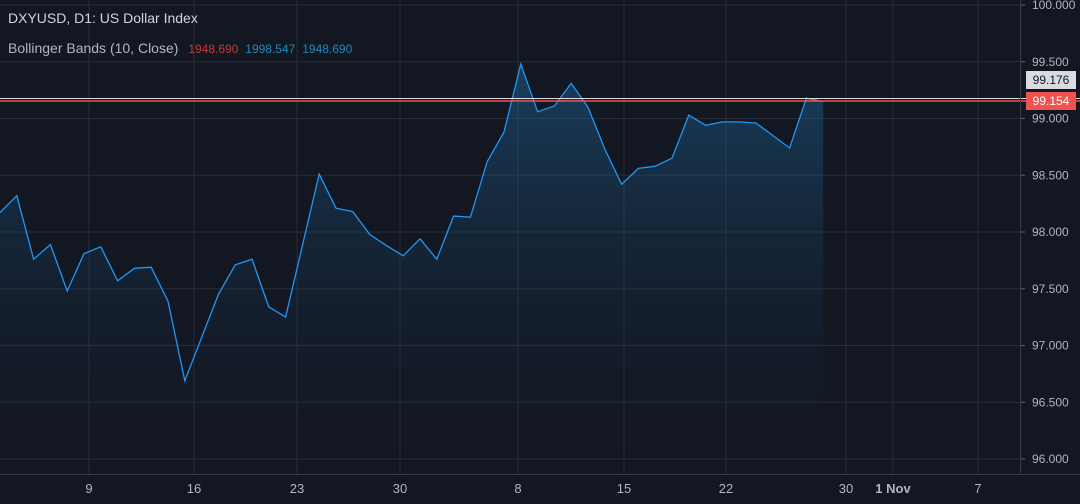 The width and height of the screenshot is (1080, 504). Describe the element at coordinates (1050, 232) in the screenshot. I see `y-tick-label: 98.000` at that location.